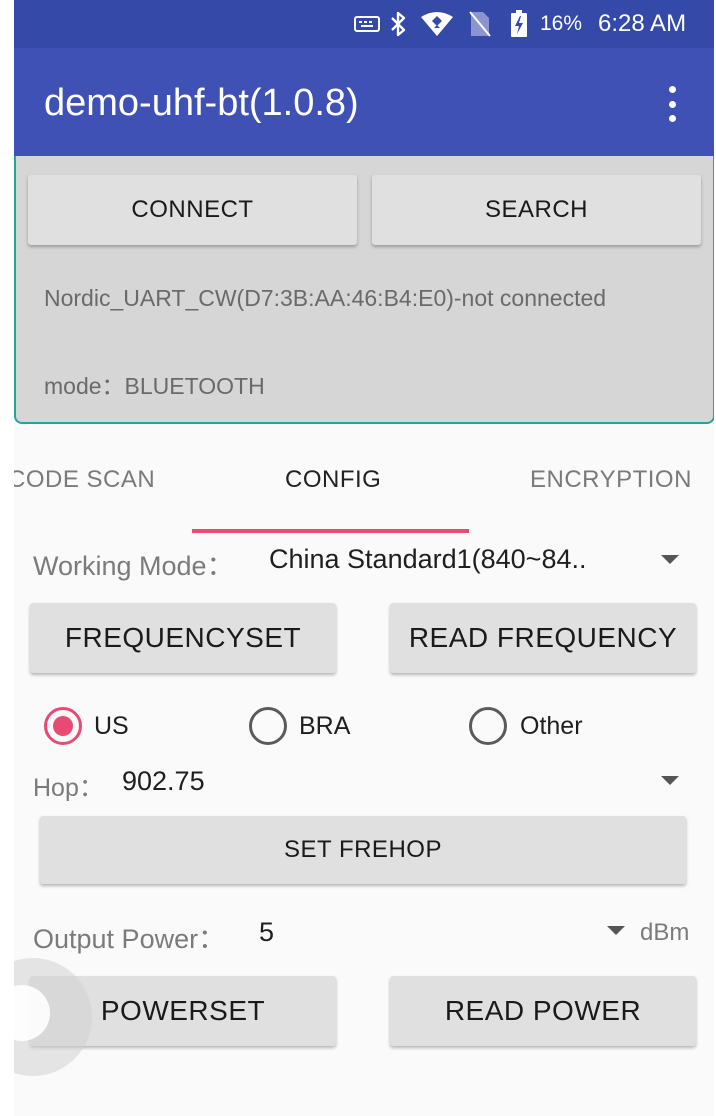 The height and width of the screenshot is (1116, 716). Describe the element at coordinates (536, 210) in the screenshot. I see `search-button: SEARCH` at that location.